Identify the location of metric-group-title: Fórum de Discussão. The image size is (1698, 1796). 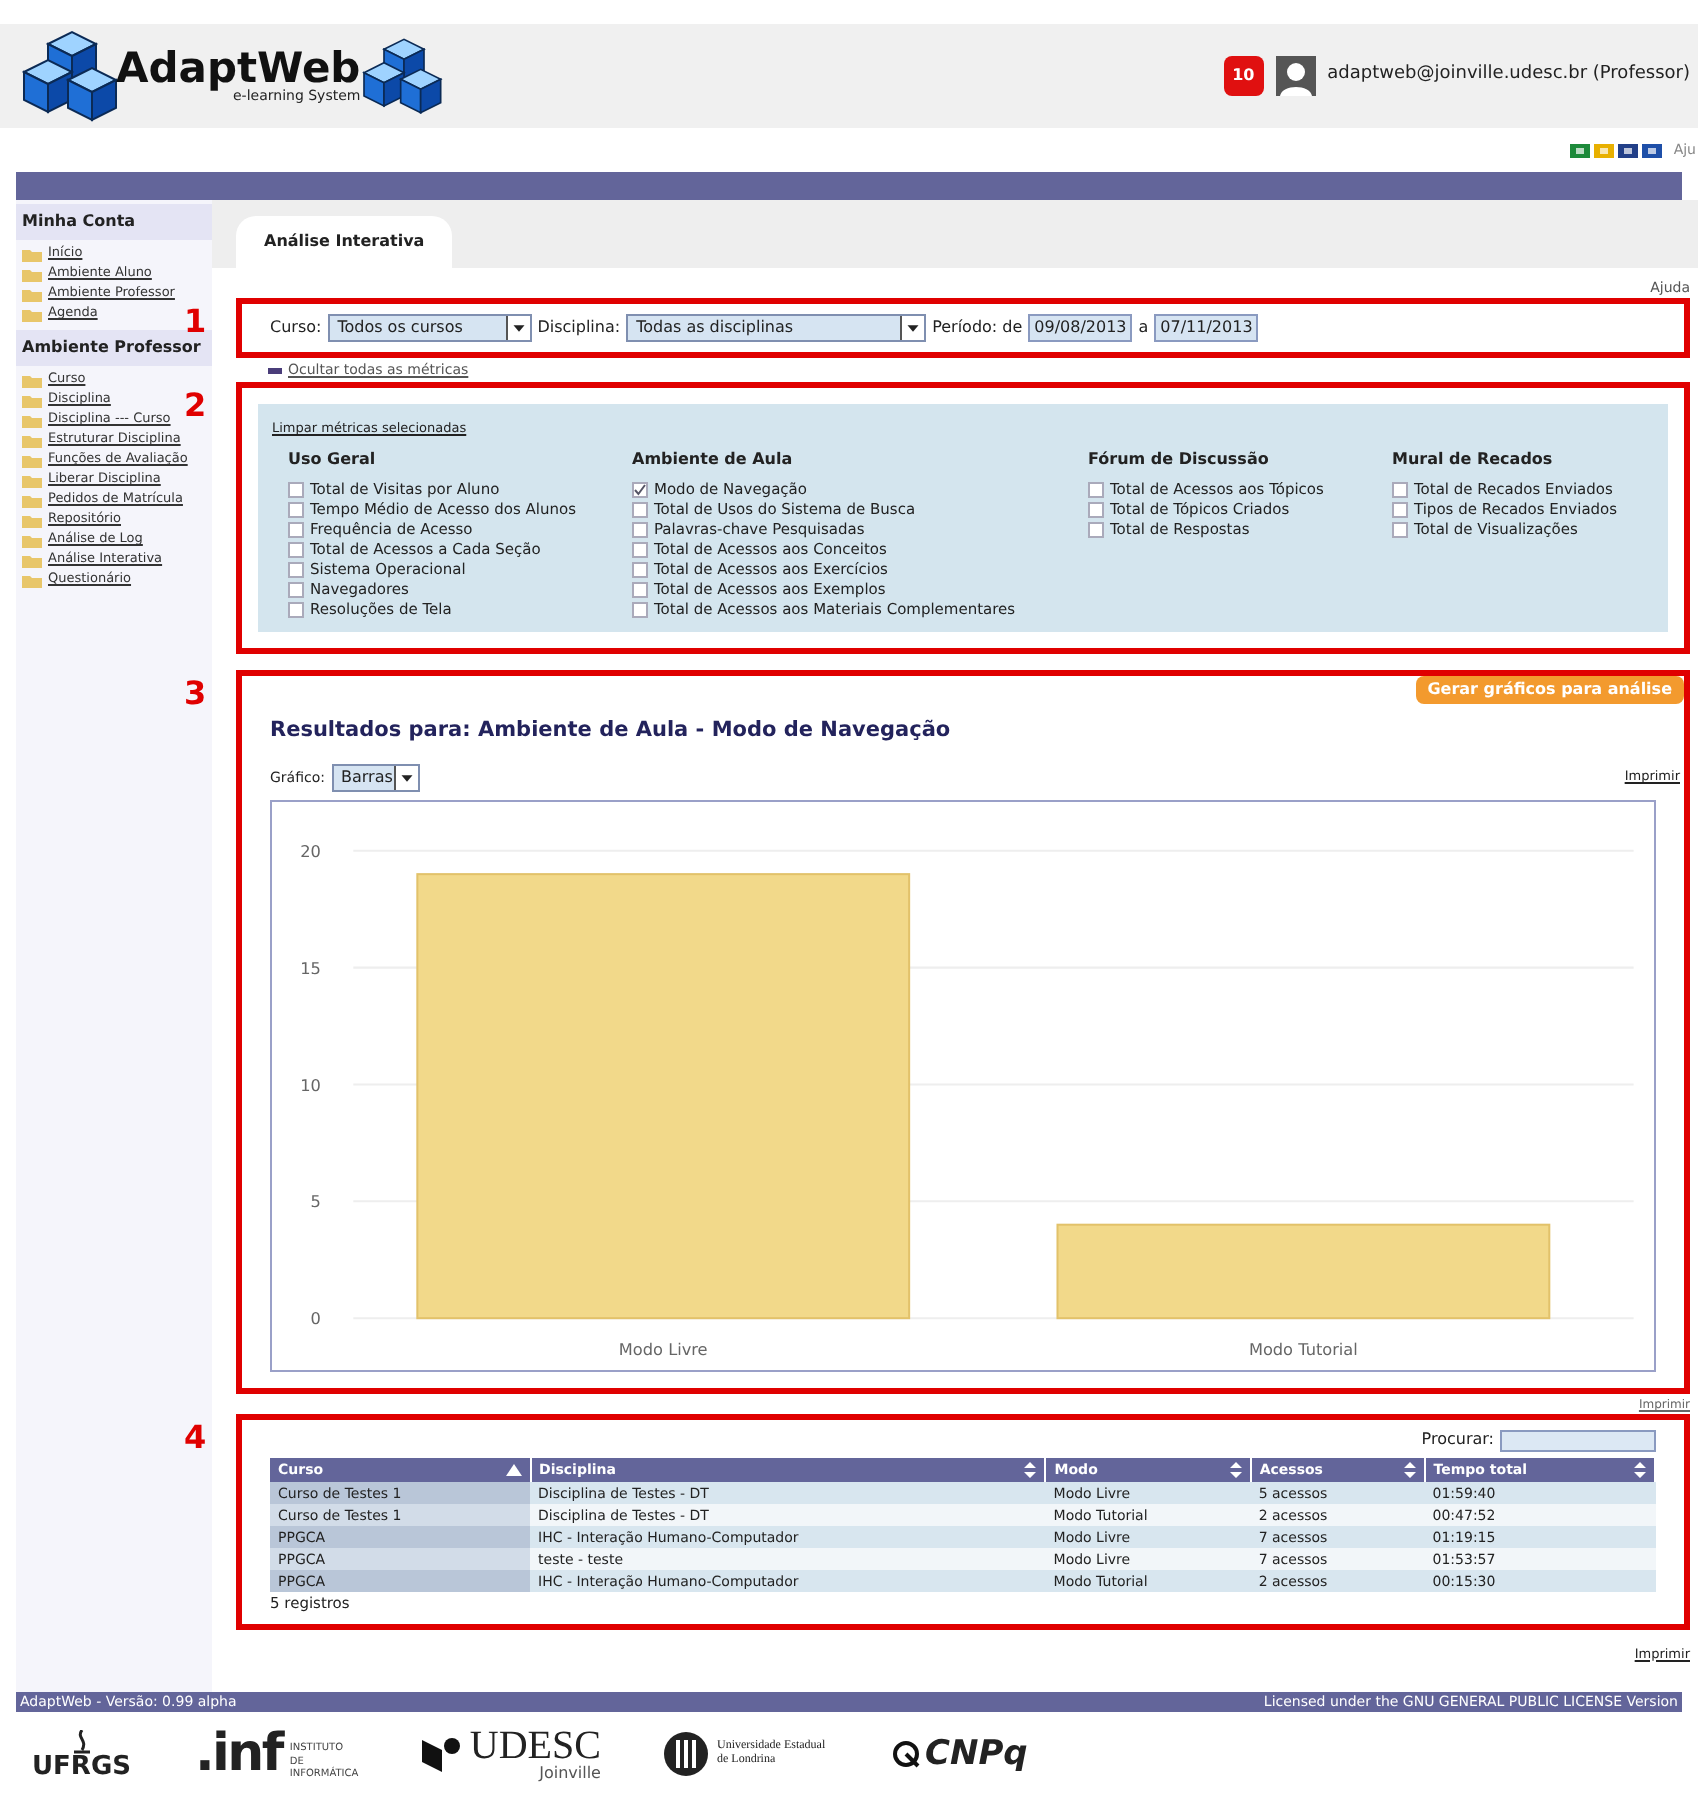
(1179, 460).